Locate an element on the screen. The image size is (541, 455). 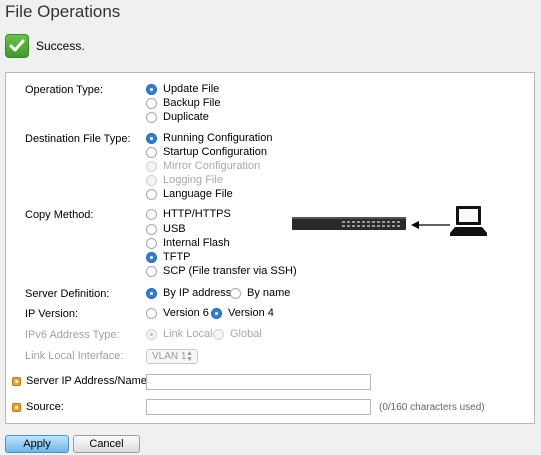
source-character-count: (0/160 characters used) is located at coordinates (432, 407).